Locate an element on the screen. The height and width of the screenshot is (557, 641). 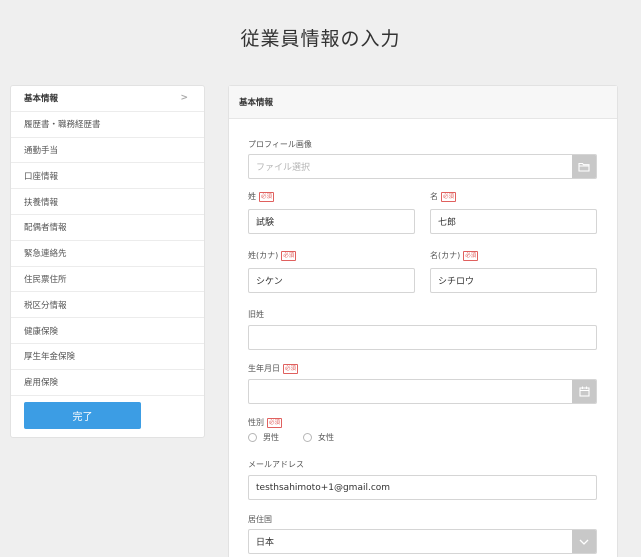
email-input: testhsahimoto+1@gmail.com is located at coordinates (422, 487).